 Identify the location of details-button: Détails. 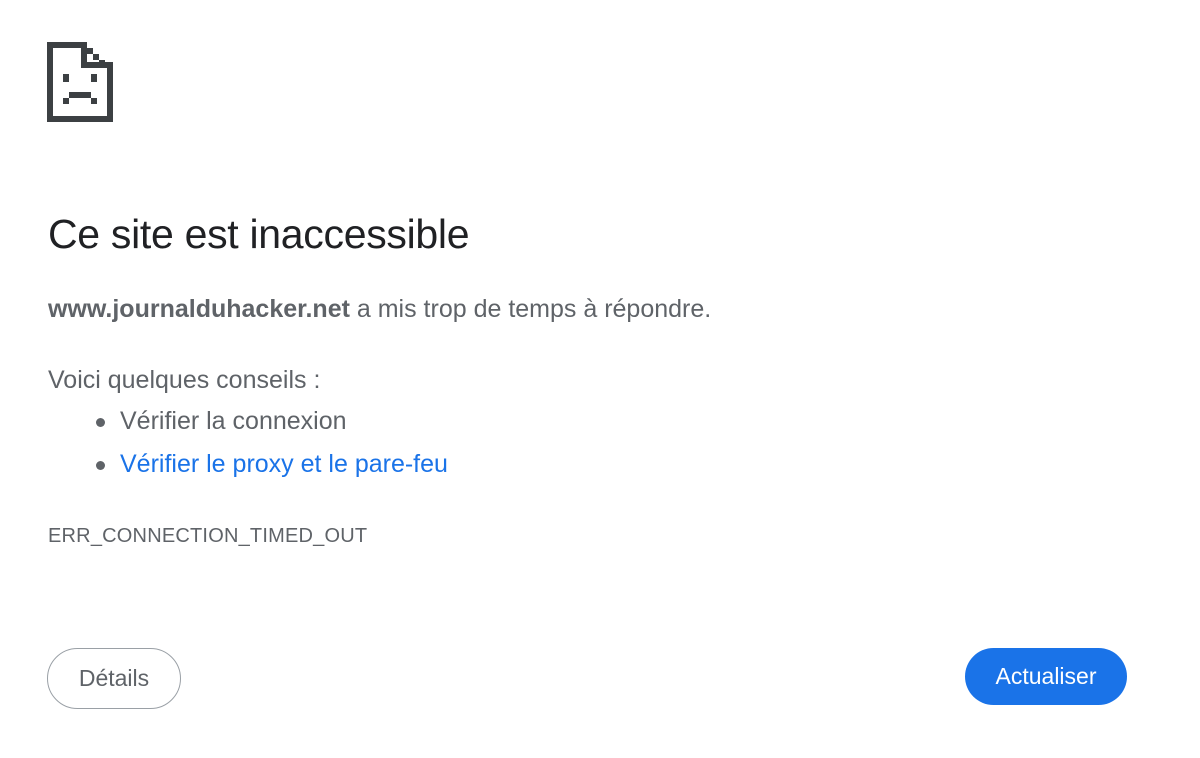
(114, 678).